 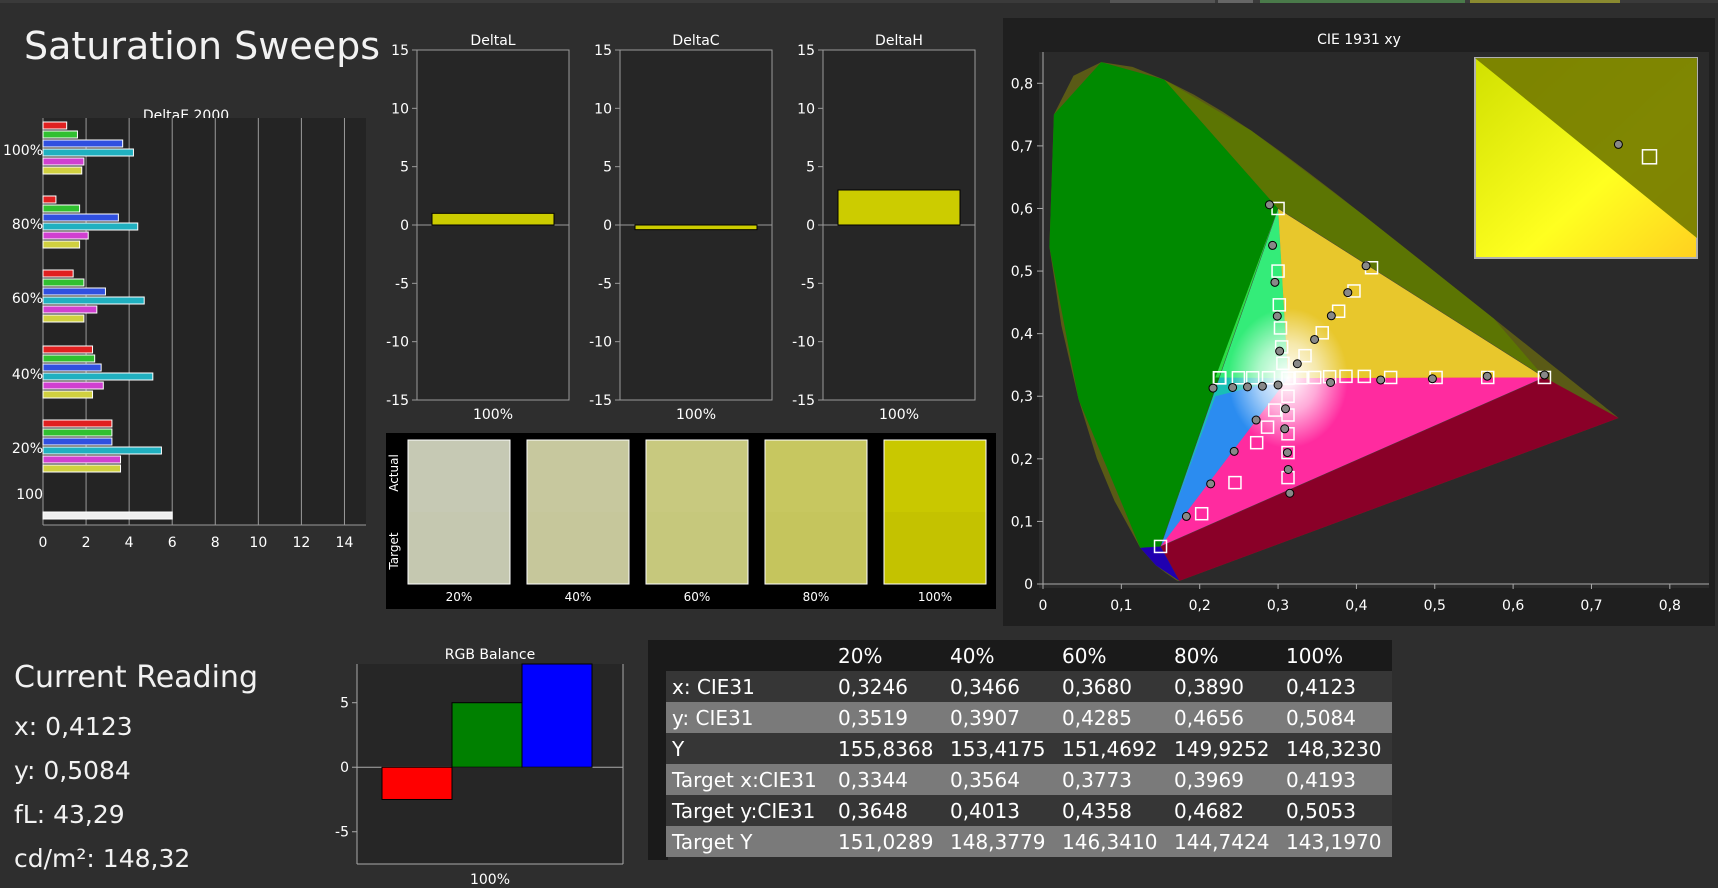 I want to click on chart-title: DeltaL, so click(x=492, y=41).